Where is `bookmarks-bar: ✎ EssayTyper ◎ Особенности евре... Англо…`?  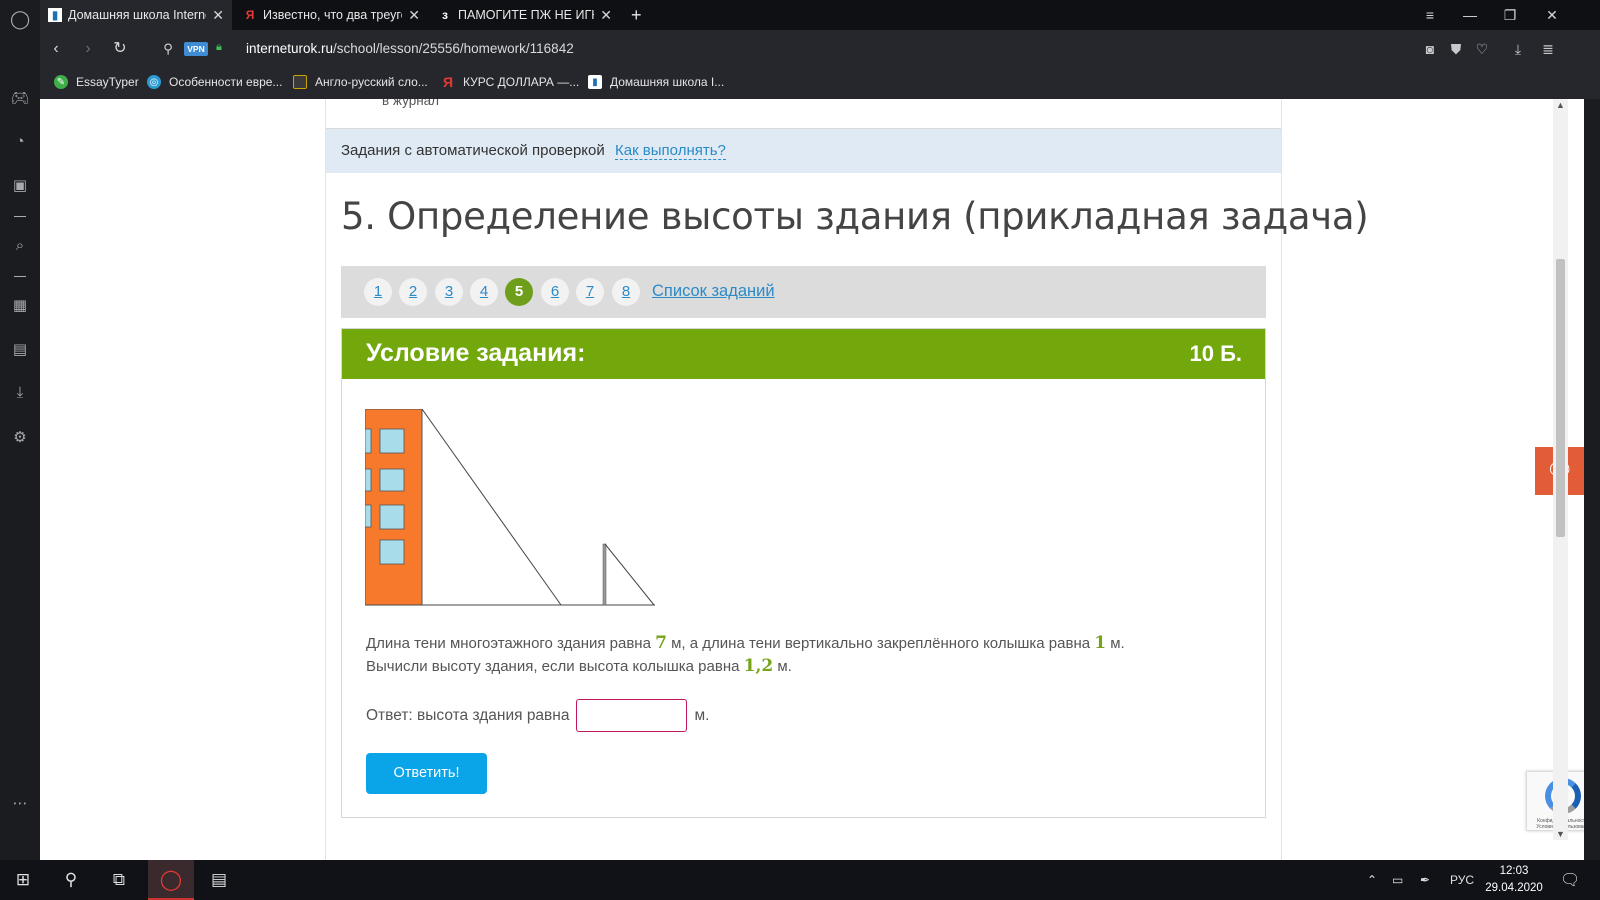 bookmarks-bar: ✎ EssayTyper ◎ Особенности евре... Англо… is located at coordinates (820, 83).